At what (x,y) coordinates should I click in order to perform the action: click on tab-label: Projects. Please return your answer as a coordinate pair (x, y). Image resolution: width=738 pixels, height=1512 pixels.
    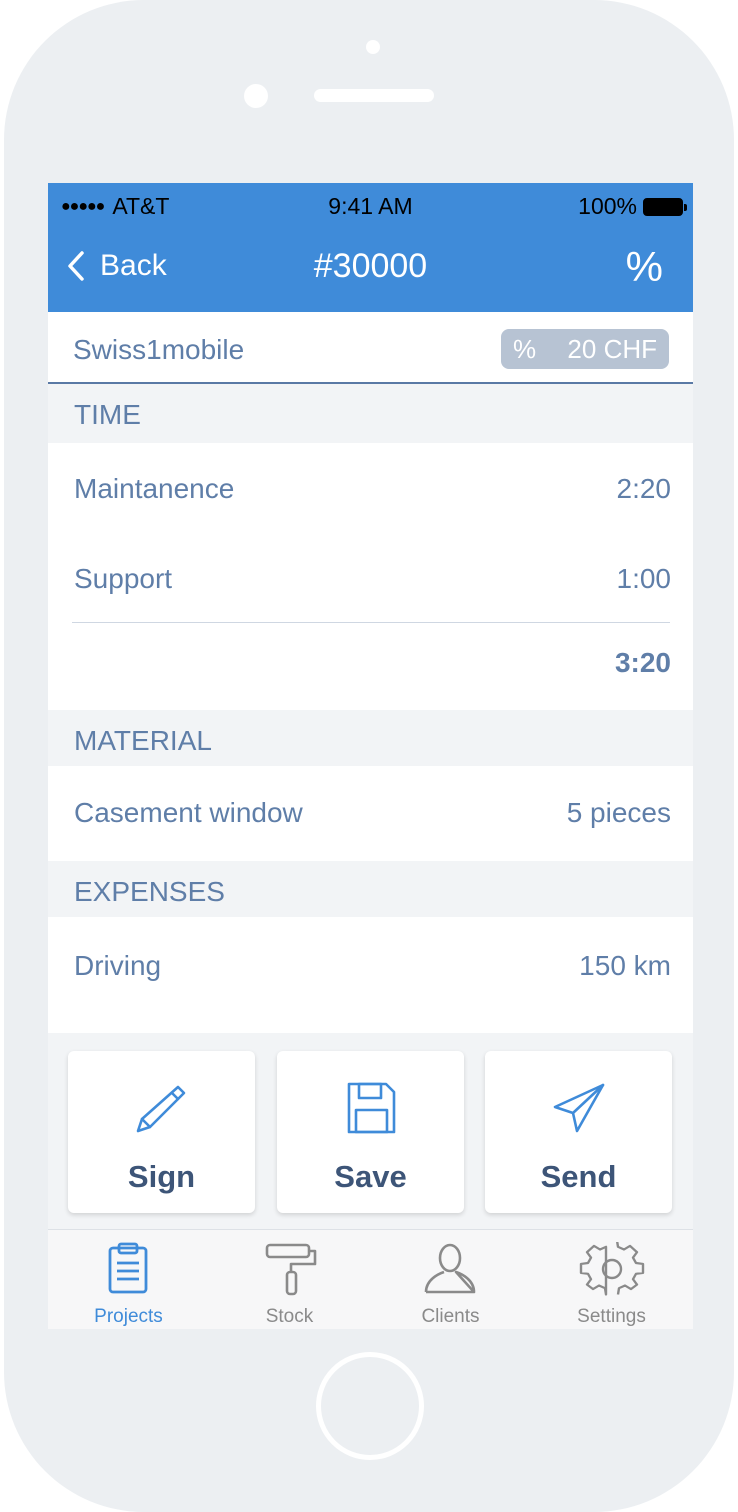
    Looking at the image, I should click on (128, 1316).